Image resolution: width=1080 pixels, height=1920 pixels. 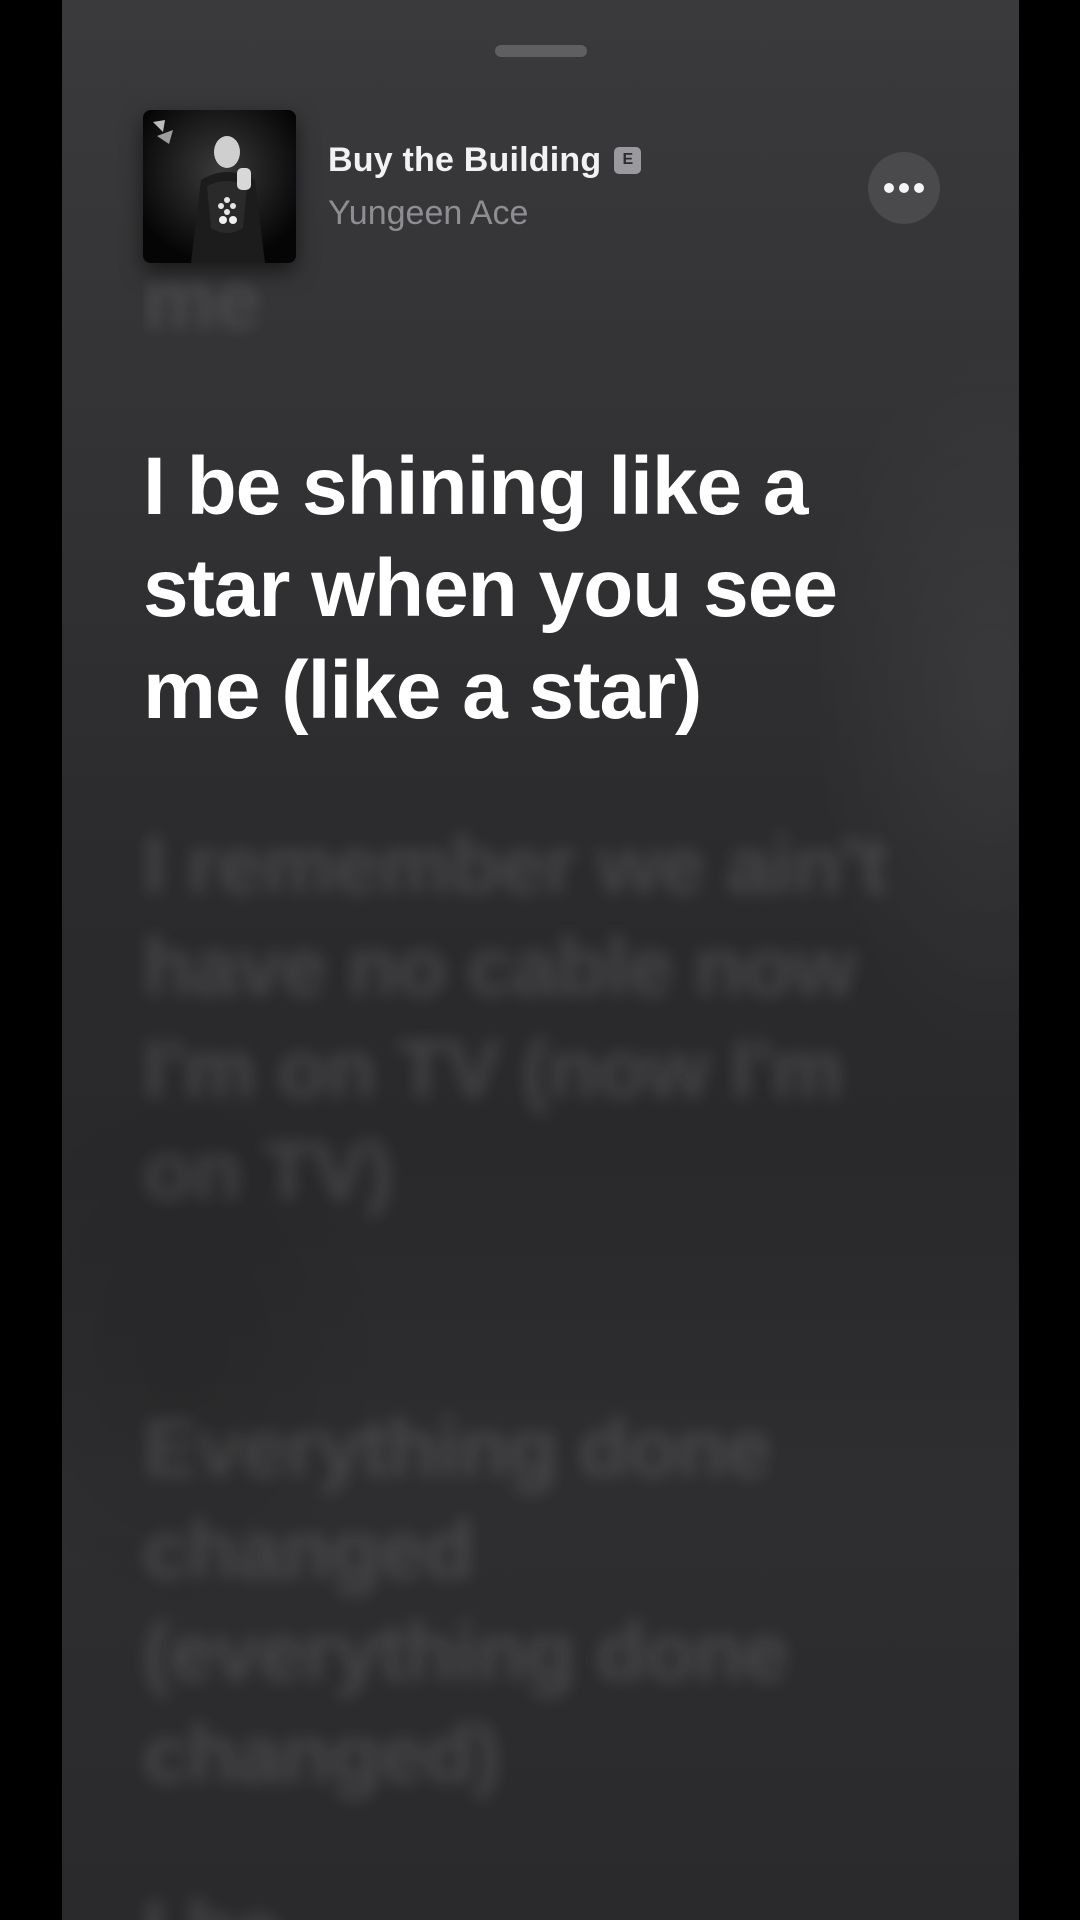 I want to click on album-artwork, so click(x=219, y=186).